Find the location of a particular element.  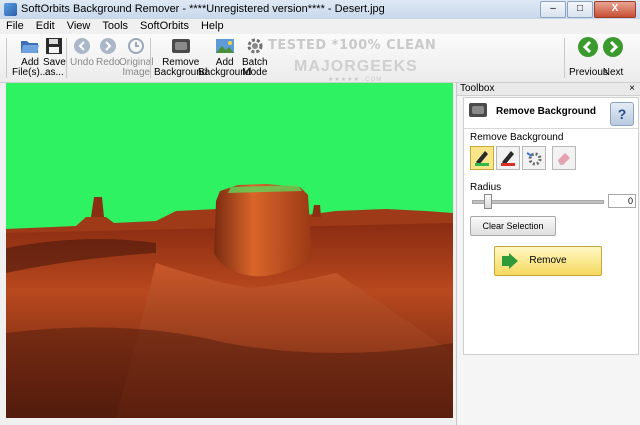

undo-button: Undo is located at coordinates (82, 52).